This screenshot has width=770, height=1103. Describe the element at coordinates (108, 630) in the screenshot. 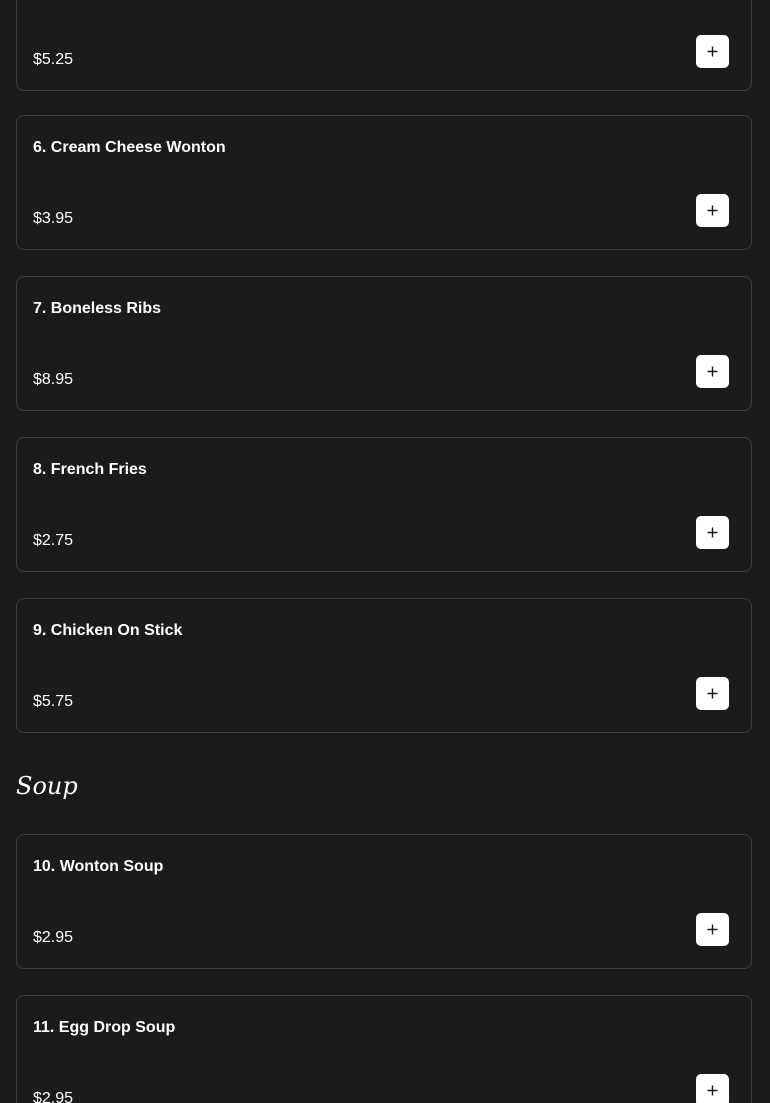

I see `item-name: 9. Chicken On Stick` at that location.